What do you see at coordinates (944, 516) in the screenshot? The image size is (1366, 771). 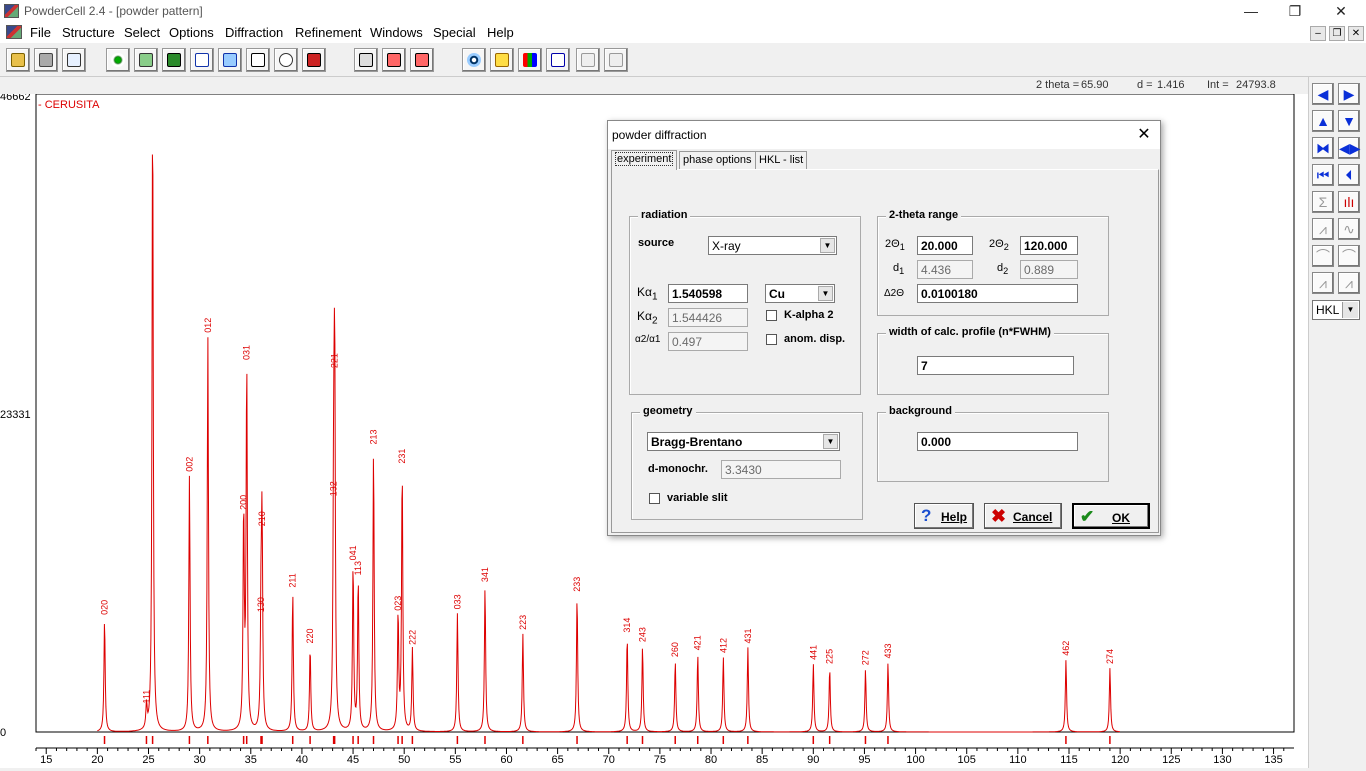 I see `help-button: ? Help` at bounding box center [944, 516].